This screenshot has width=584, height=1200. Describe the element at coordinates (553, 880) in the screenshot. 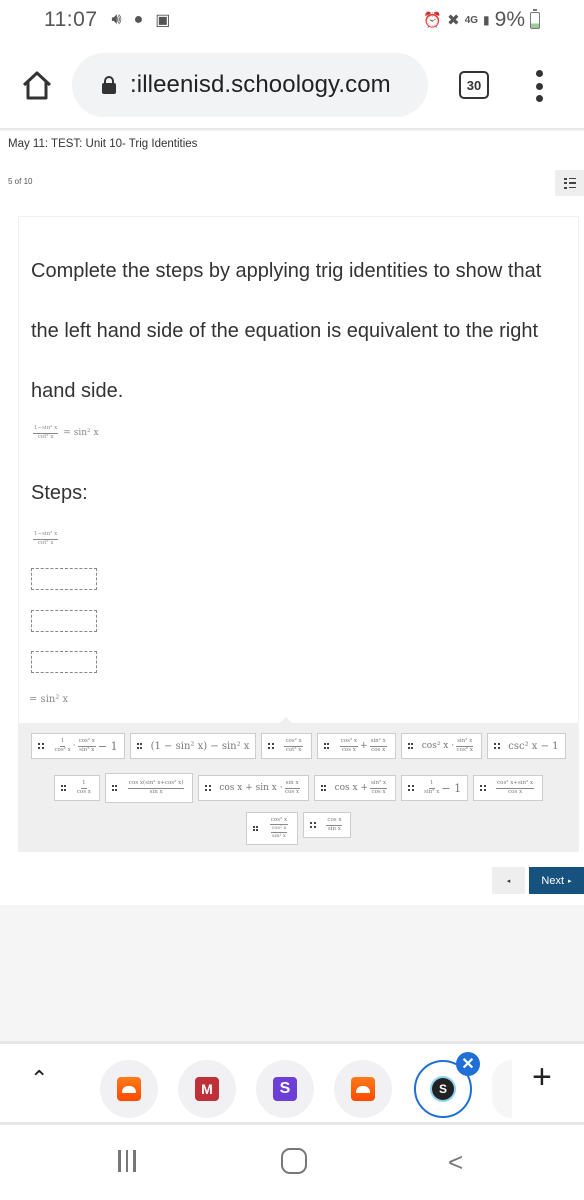

I see `next-label: Next` at that location.